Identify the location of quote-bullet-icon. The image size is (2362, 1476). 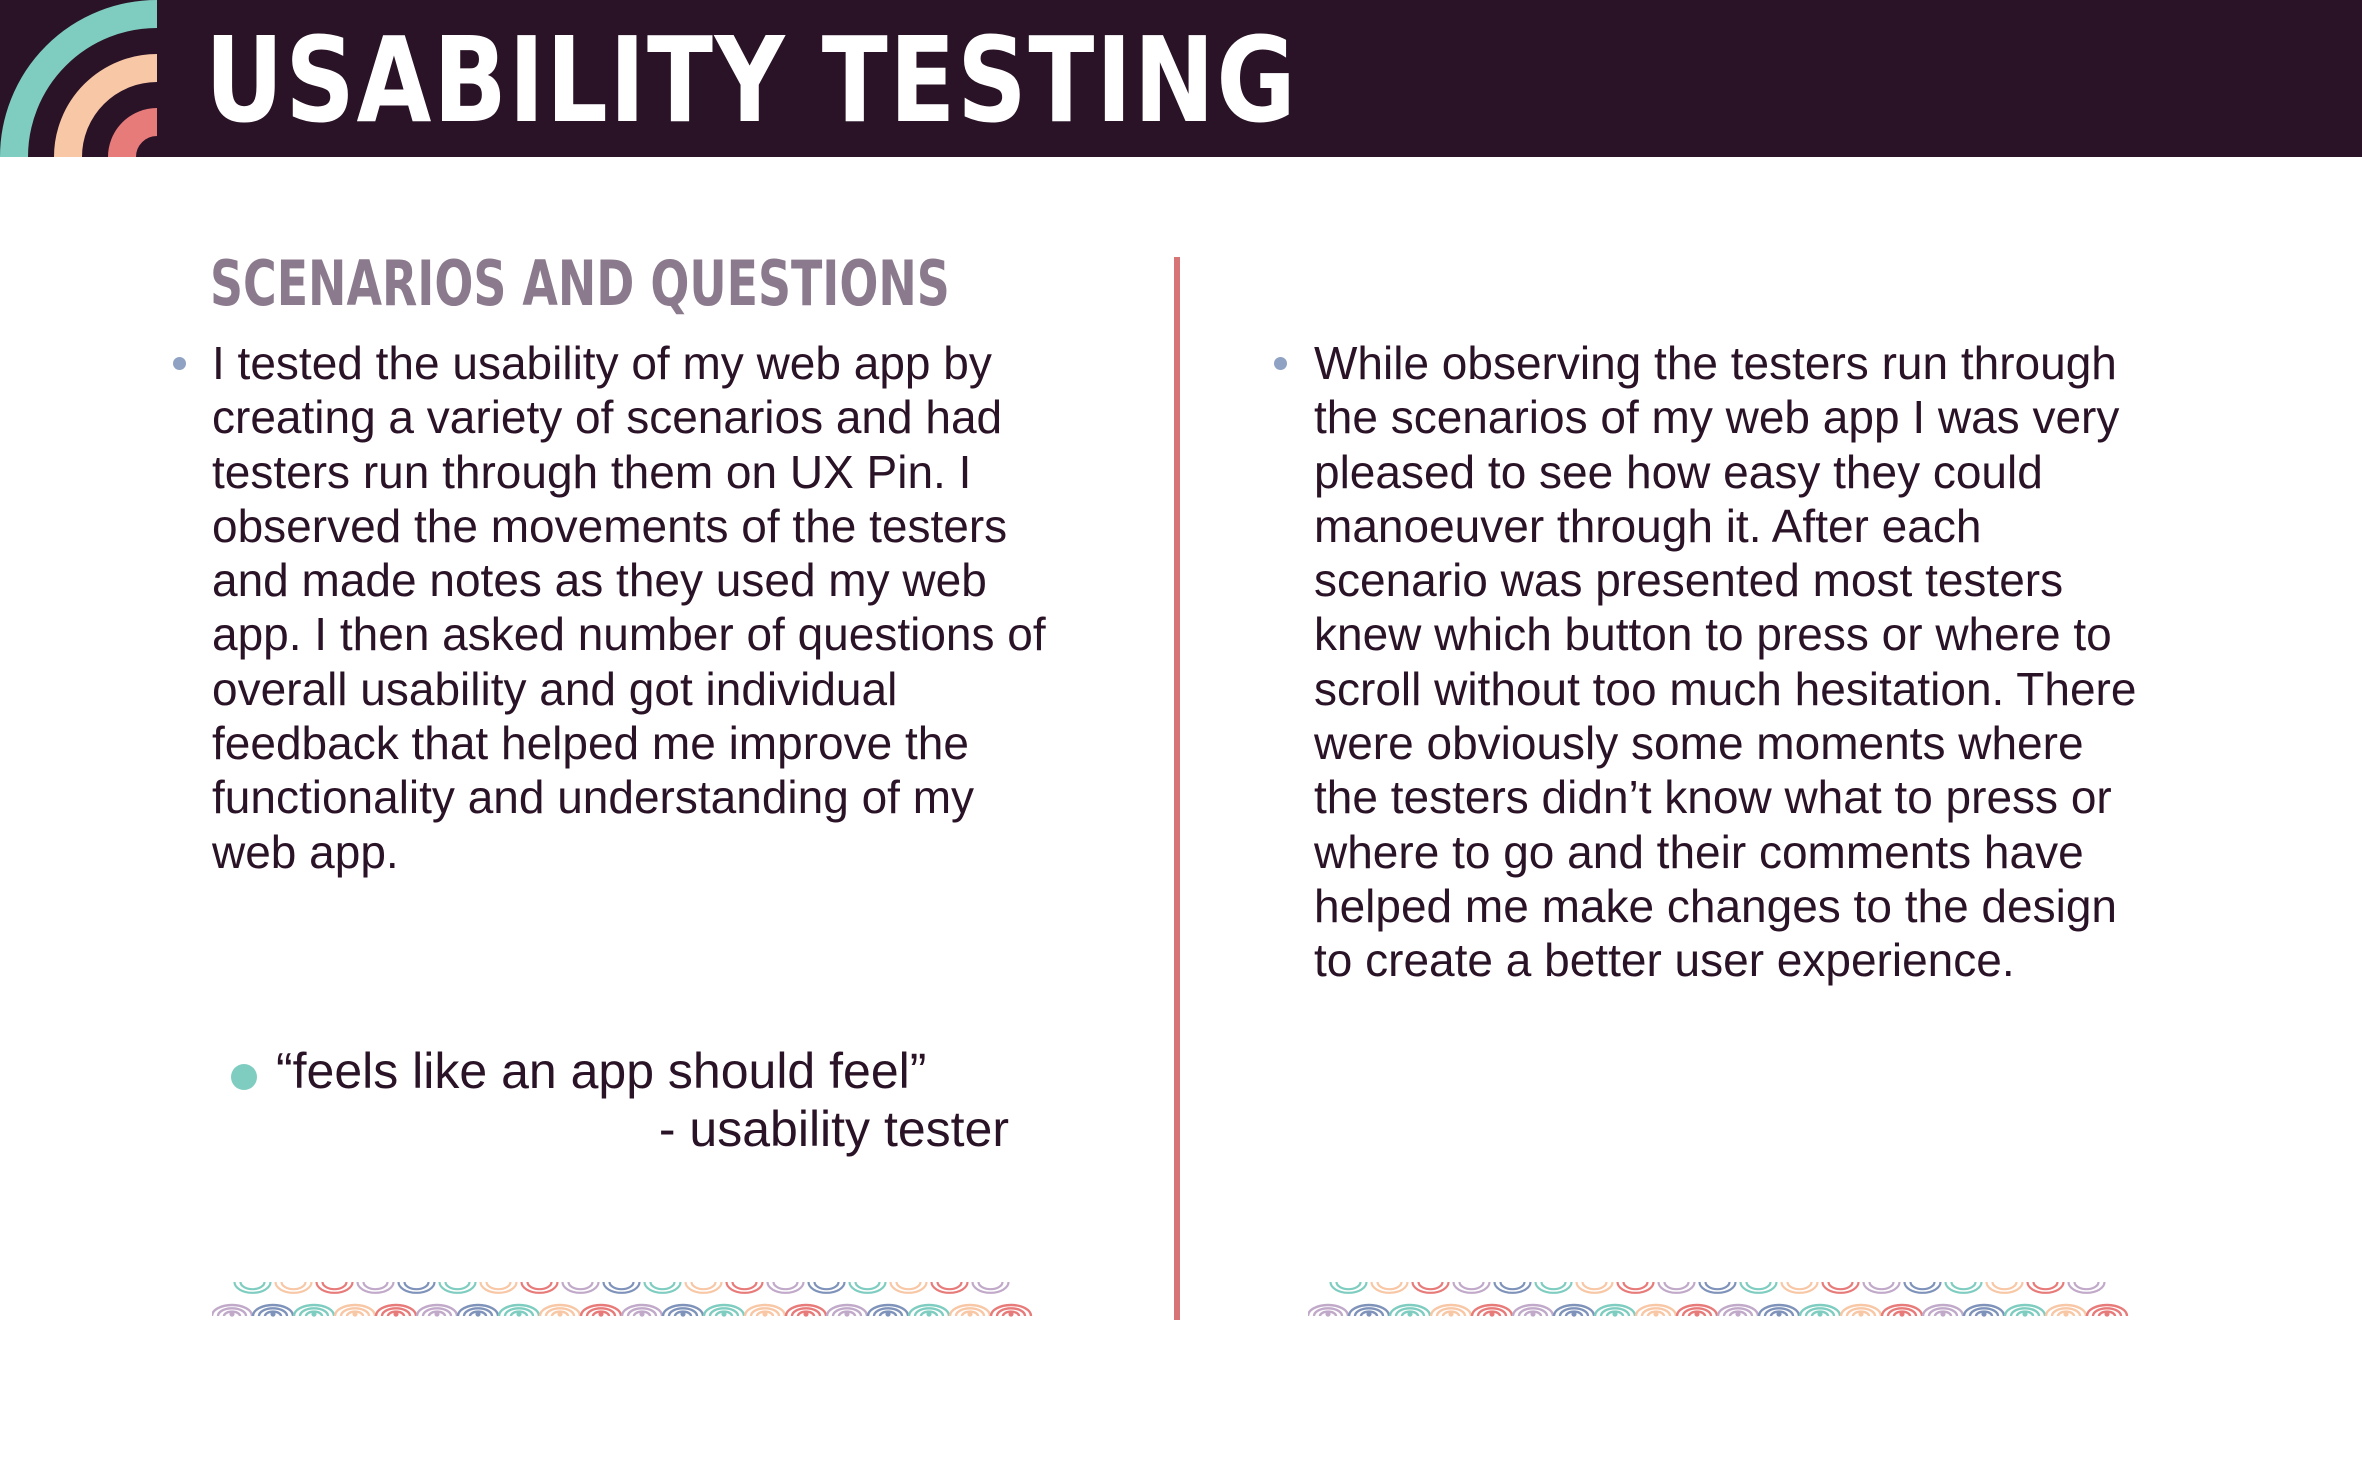
(244, 1077).